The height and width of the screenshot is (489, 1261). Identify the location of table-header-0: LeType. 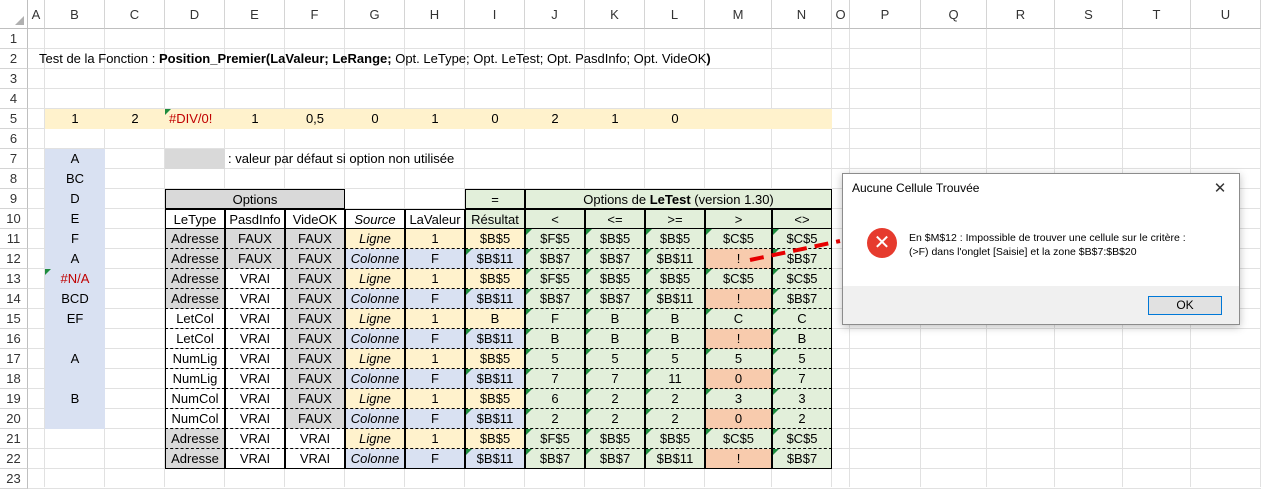
(195, 219).